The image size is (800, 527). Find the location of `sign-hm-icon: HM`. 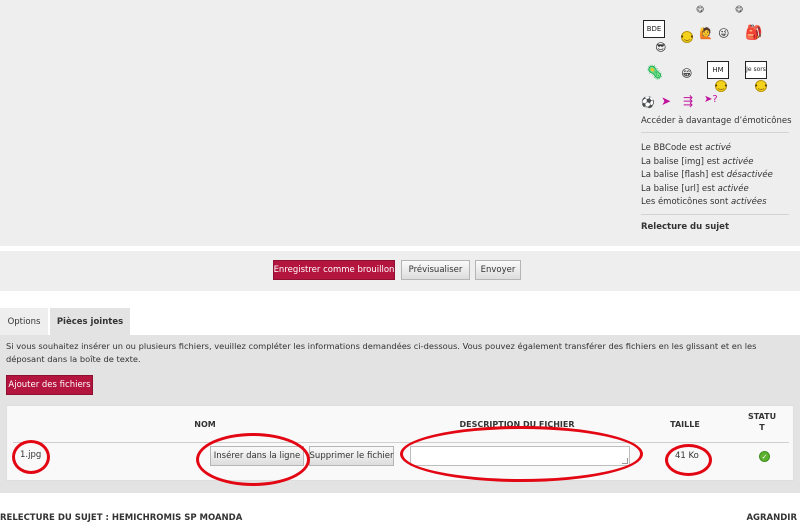

sign-hm-icon: HM is located at coordinates (718, 70).